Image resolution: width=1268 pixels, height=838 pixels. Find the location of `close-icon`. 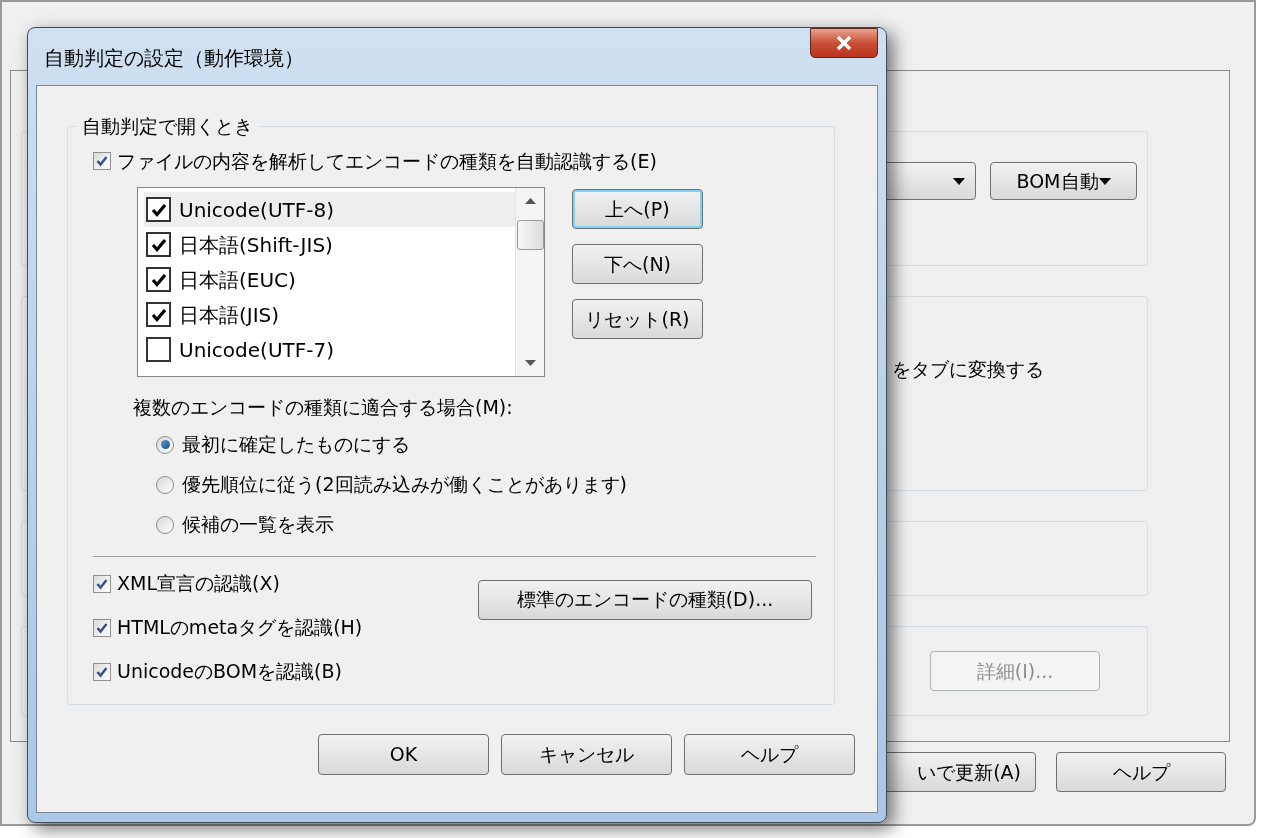

close-icon is located at coordinates (844, 43).